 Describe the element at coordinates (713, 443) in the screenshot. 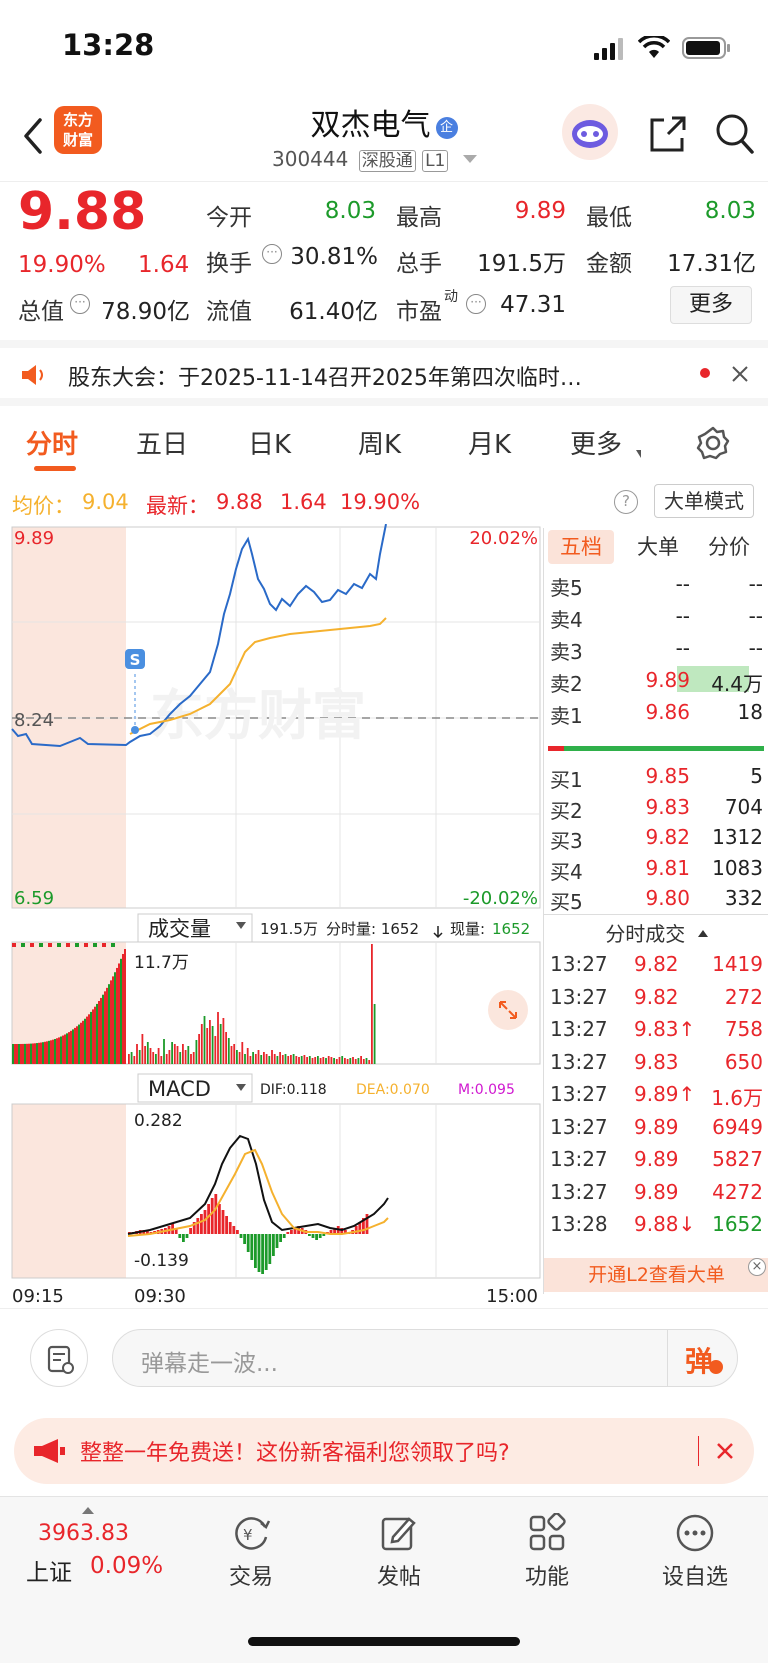

I see `settings-gear-icon` at that location.